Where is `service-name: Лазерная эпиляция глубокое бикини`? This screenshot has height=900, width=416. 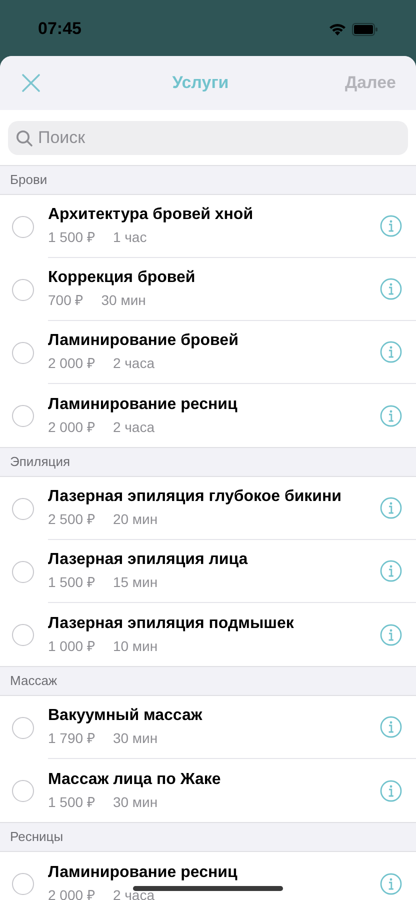 service-name: Лазерная эпиляция глубокое бикини is located at coordinates (195, 497).